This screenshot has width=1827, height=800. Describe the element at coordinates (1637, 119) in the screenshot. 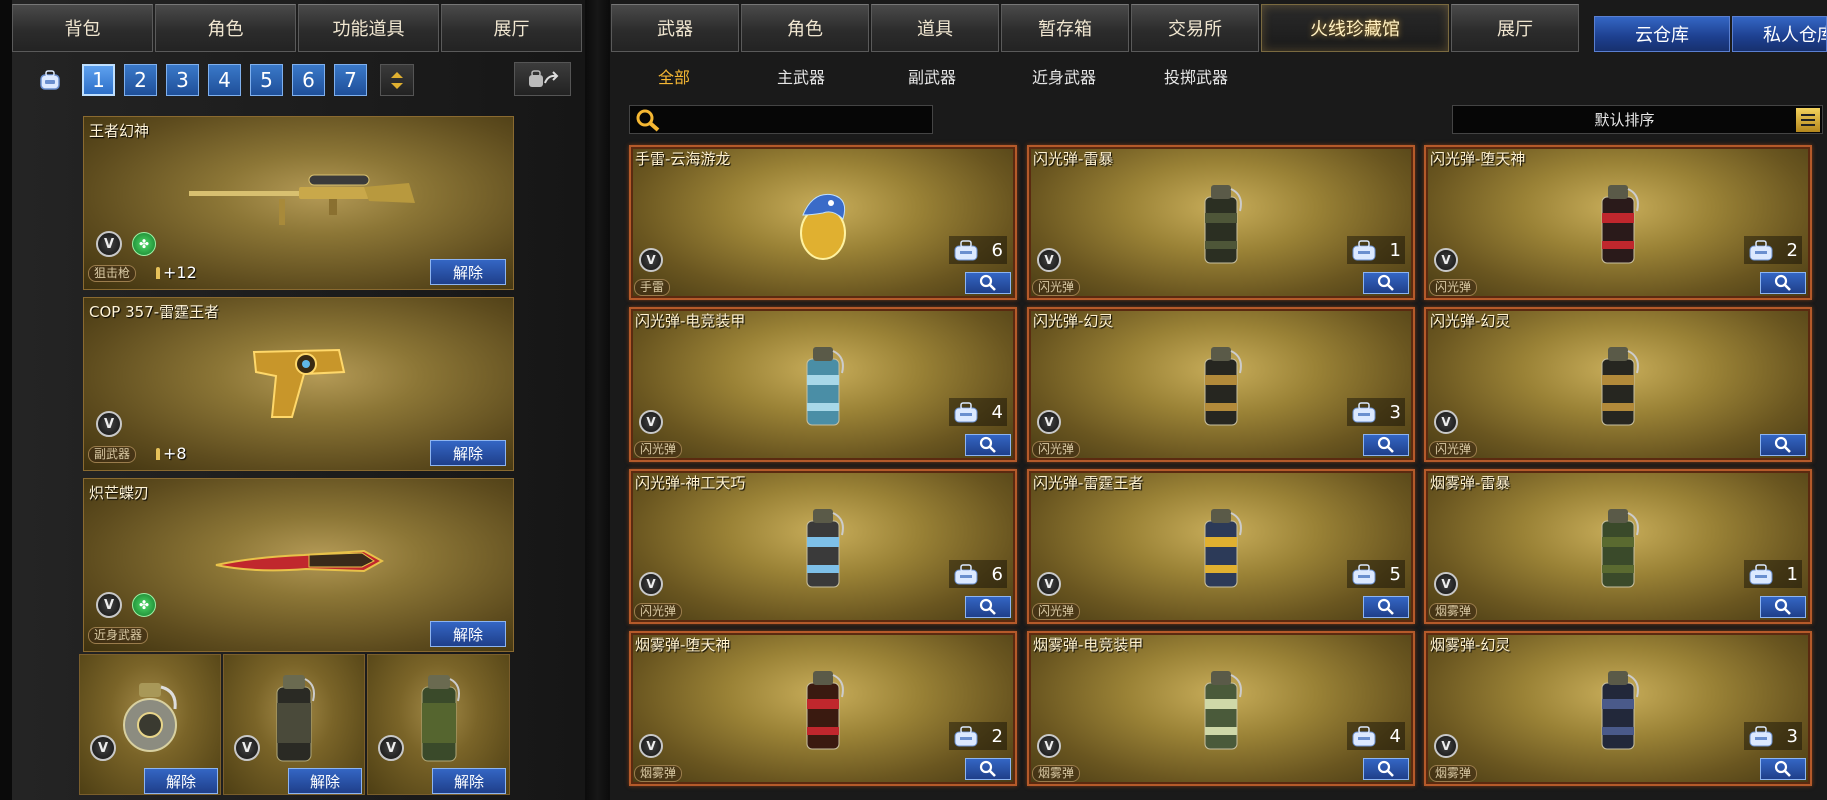

I see `sort-dropdown: 默认排序` at that location.